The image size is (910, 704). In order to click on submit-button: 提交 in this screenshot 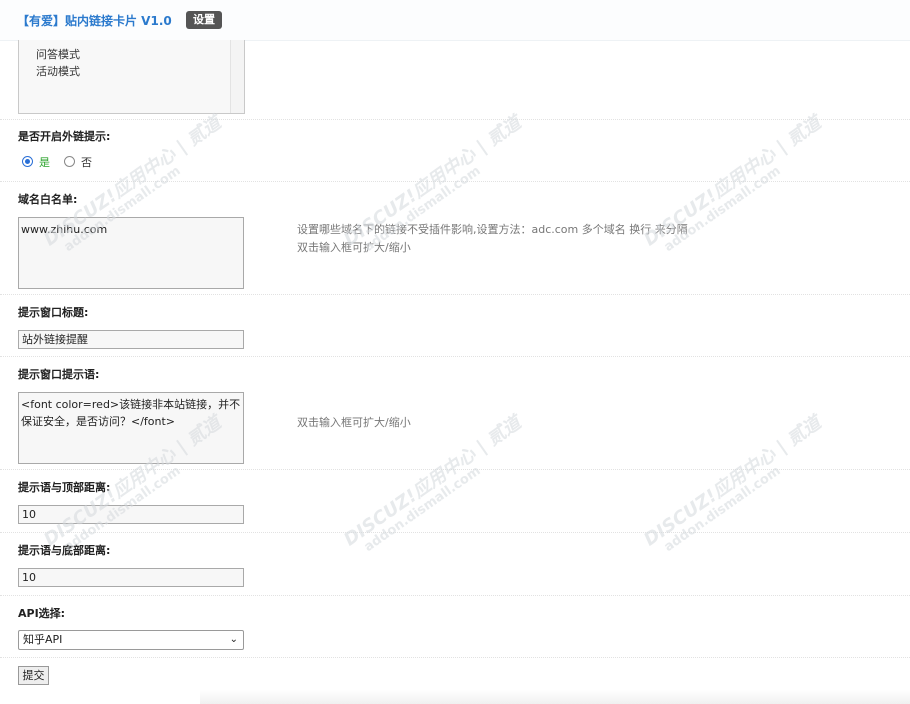, I will do `click(33, 675)`.